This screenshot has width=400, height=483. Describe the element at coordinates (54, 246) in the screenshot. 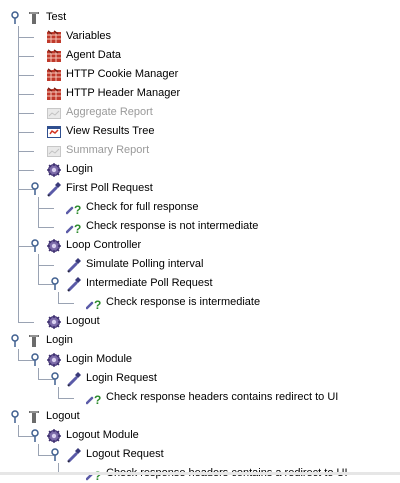

I see `loop-controller-icon` at that location.